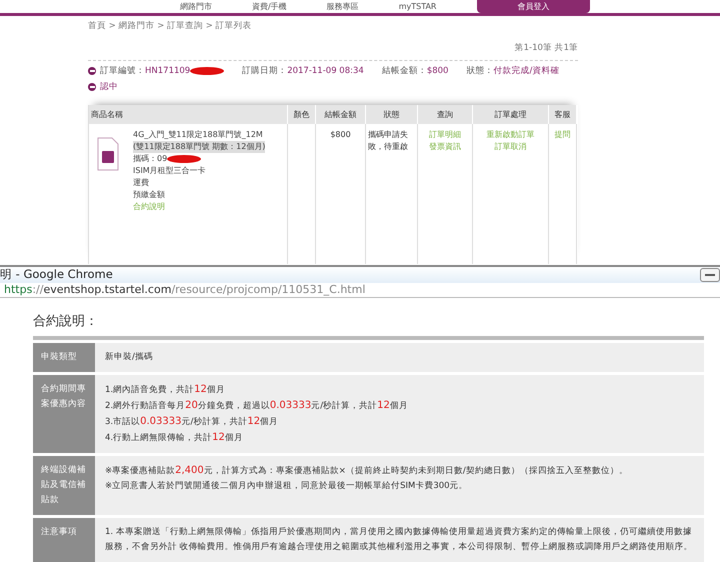 The image size is (720, 562). Describe the element at coordinates (480, 71) in the screenshot. I see `order-status-label: 狀態：` at that location.